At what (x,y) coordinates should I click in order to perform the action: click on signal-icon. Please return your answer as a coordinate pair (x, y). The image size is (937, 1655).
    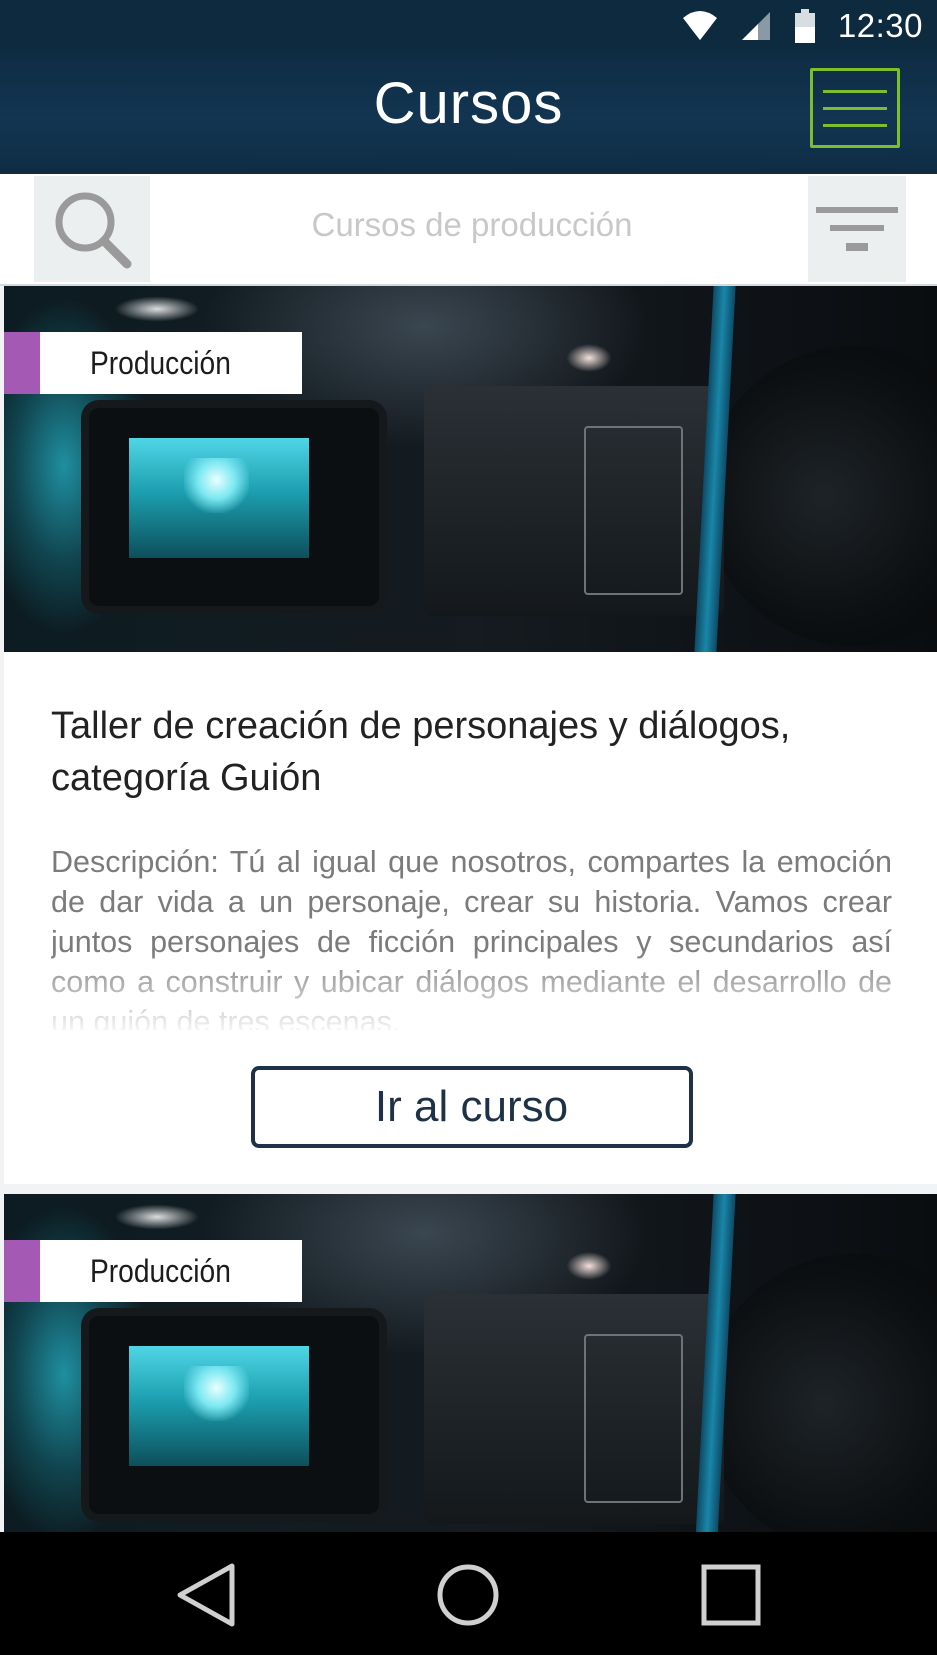
    Looking at the image, I should click on (755, 26).